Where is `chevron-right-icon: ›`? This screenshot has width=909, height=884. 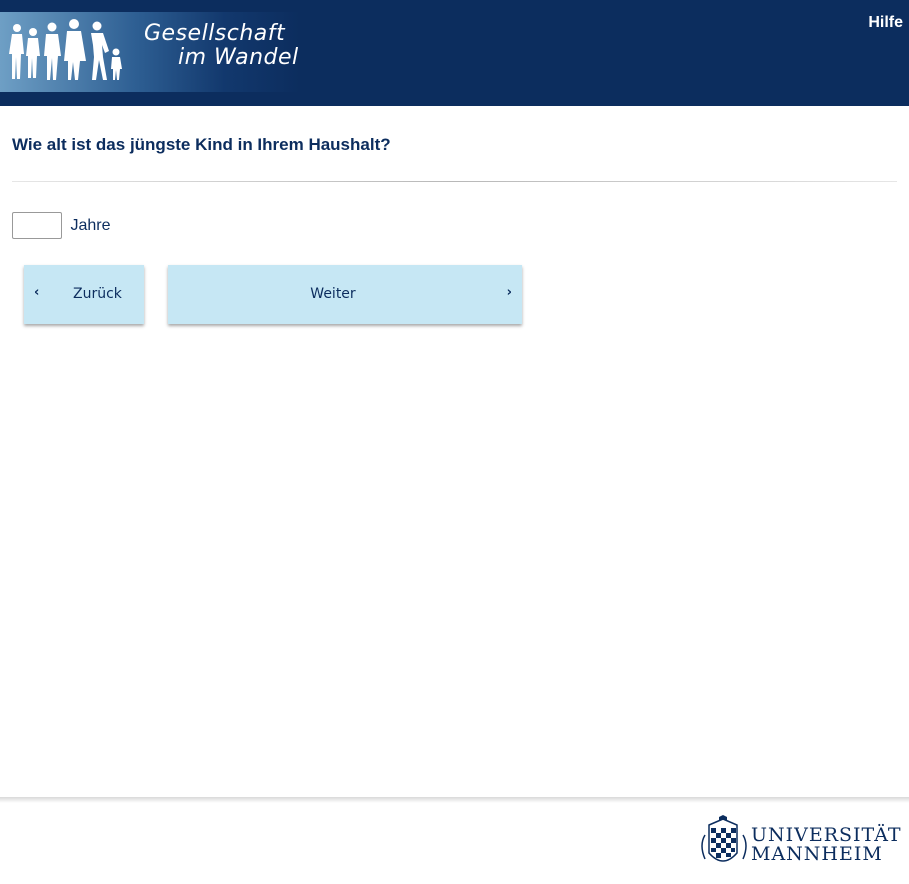
chevron-right-icon: › is located at coordinates (509, 292).